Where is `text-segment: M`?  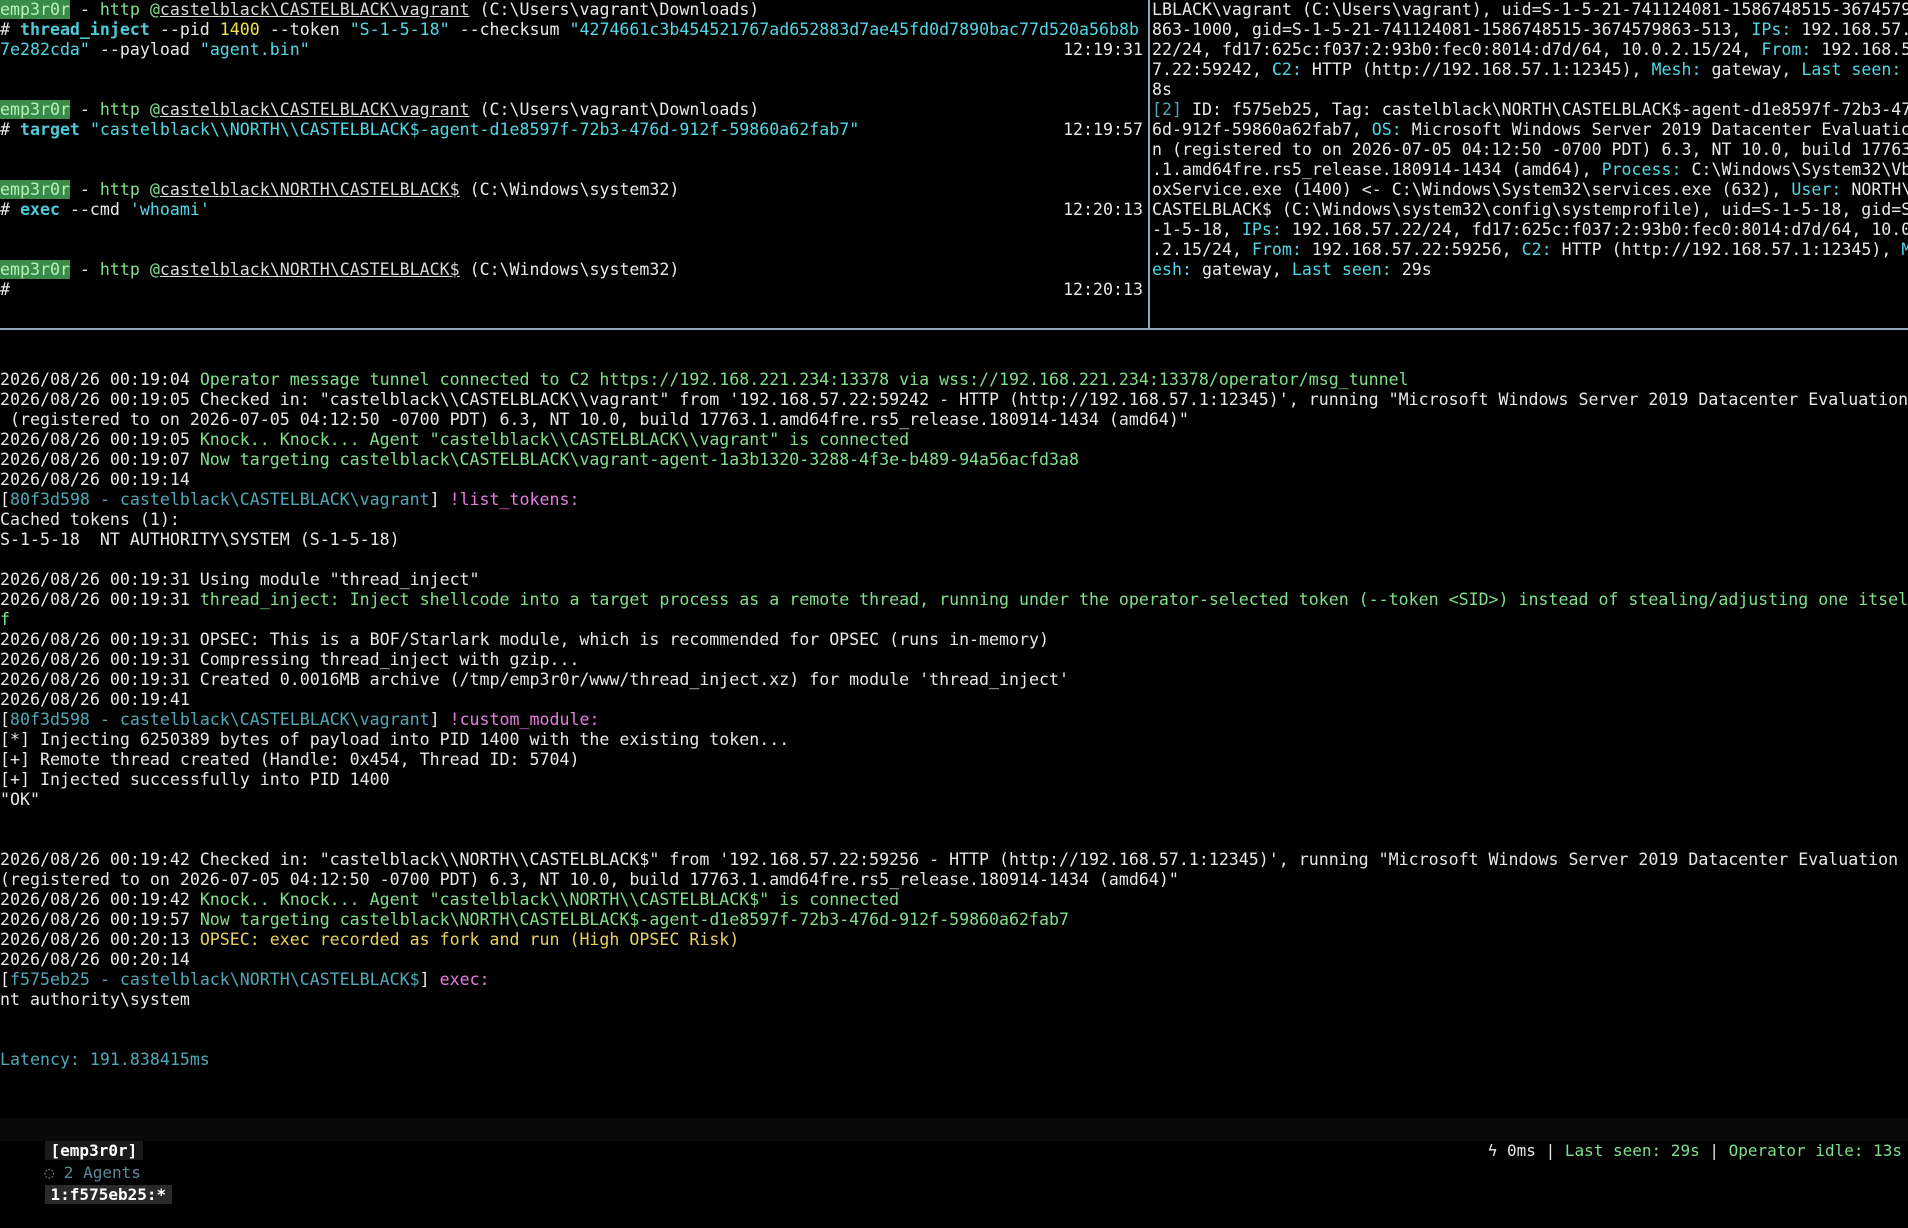 text-segment: M is located at coordinates (1904, 249).